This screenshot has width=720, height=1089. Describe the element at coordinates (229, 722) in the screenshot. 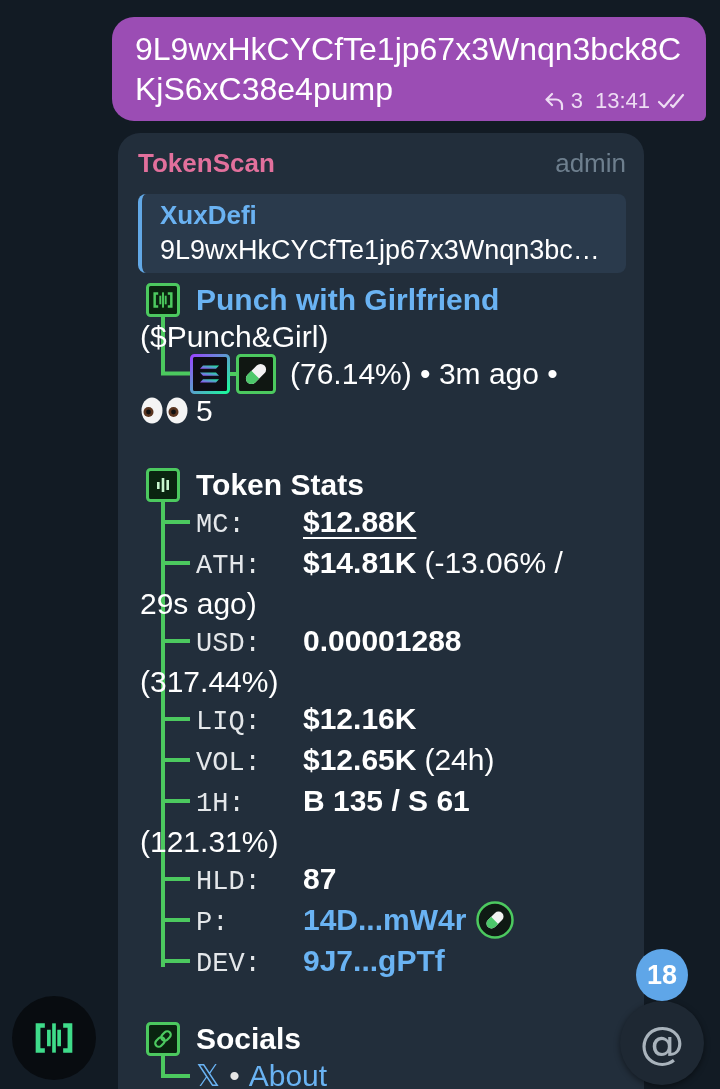

I see `stat-label: LIQ:` at that location.